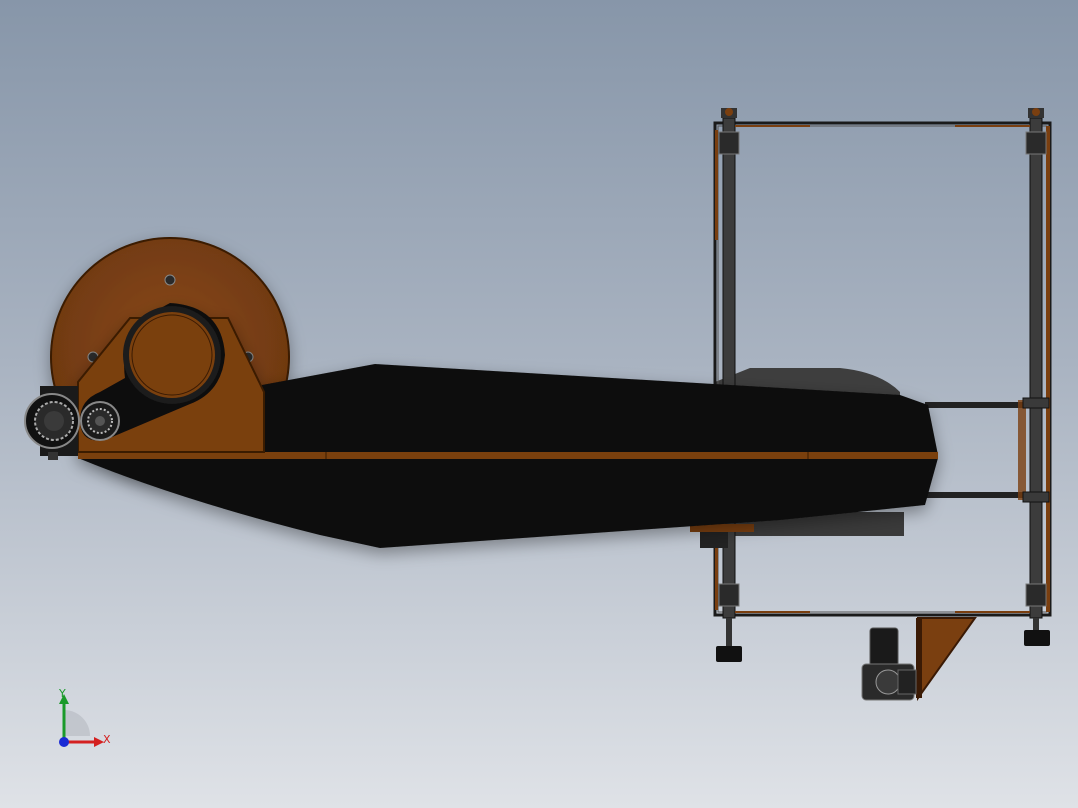 This screenshot has width=1078, height=808. What do you see at coordinates (81, 720) in the screenshot?
I see `coordinate-triad-icon` at bounding box center [81, 720].